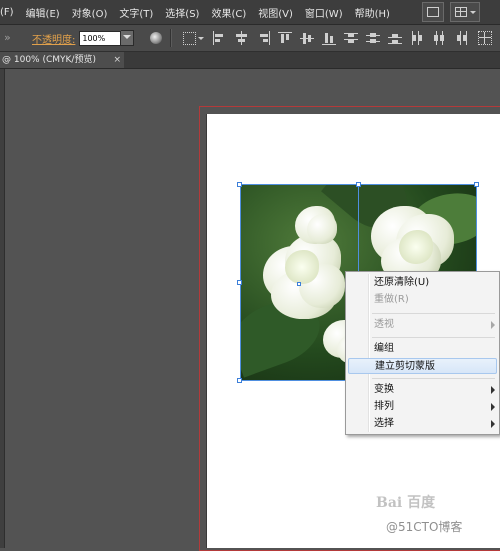 This screenshot has height=551, width=500. I want to click on menu-item-select: 选择, so click(422, 424).